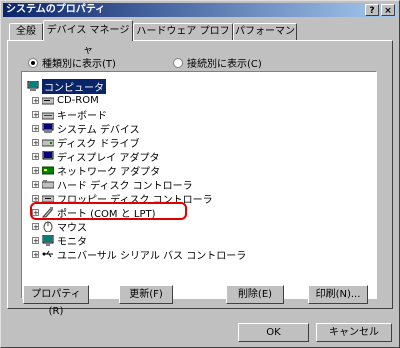 The height and width of the screenshot is (348, 400). Describe the element at coordinates (48, 143) in the screenshot. I see `disk-drive-icon` at that location.